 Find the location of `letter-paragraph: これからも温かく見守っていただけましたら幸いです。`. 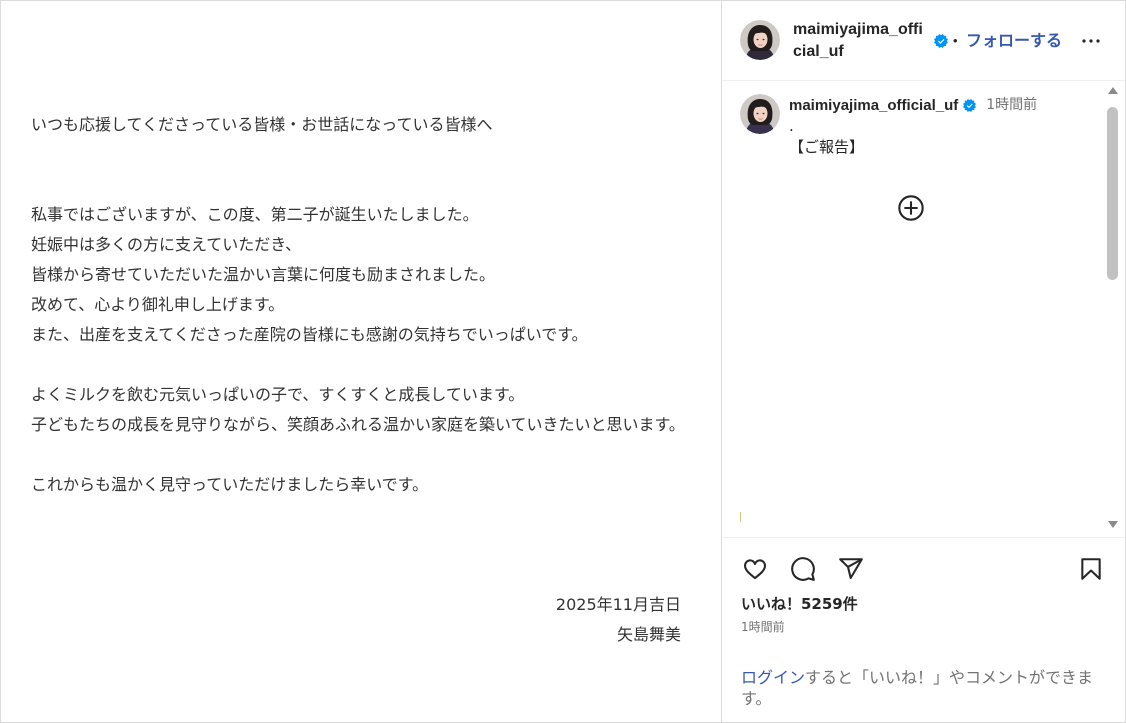

letter-paragraph: これからも温かく見守っていただけましたら幸いです。 is located at coordinates (356, 485).